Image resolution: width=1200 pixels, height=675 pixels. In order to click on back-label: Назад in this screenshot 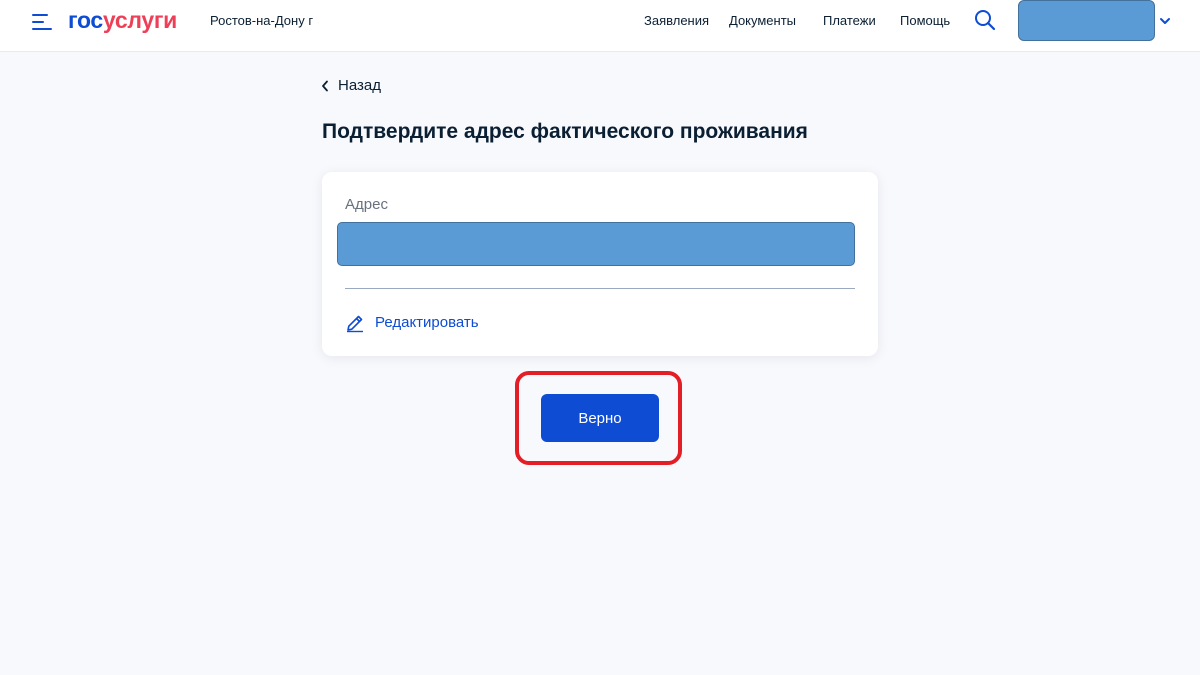, I will do `click(359, 85)`.